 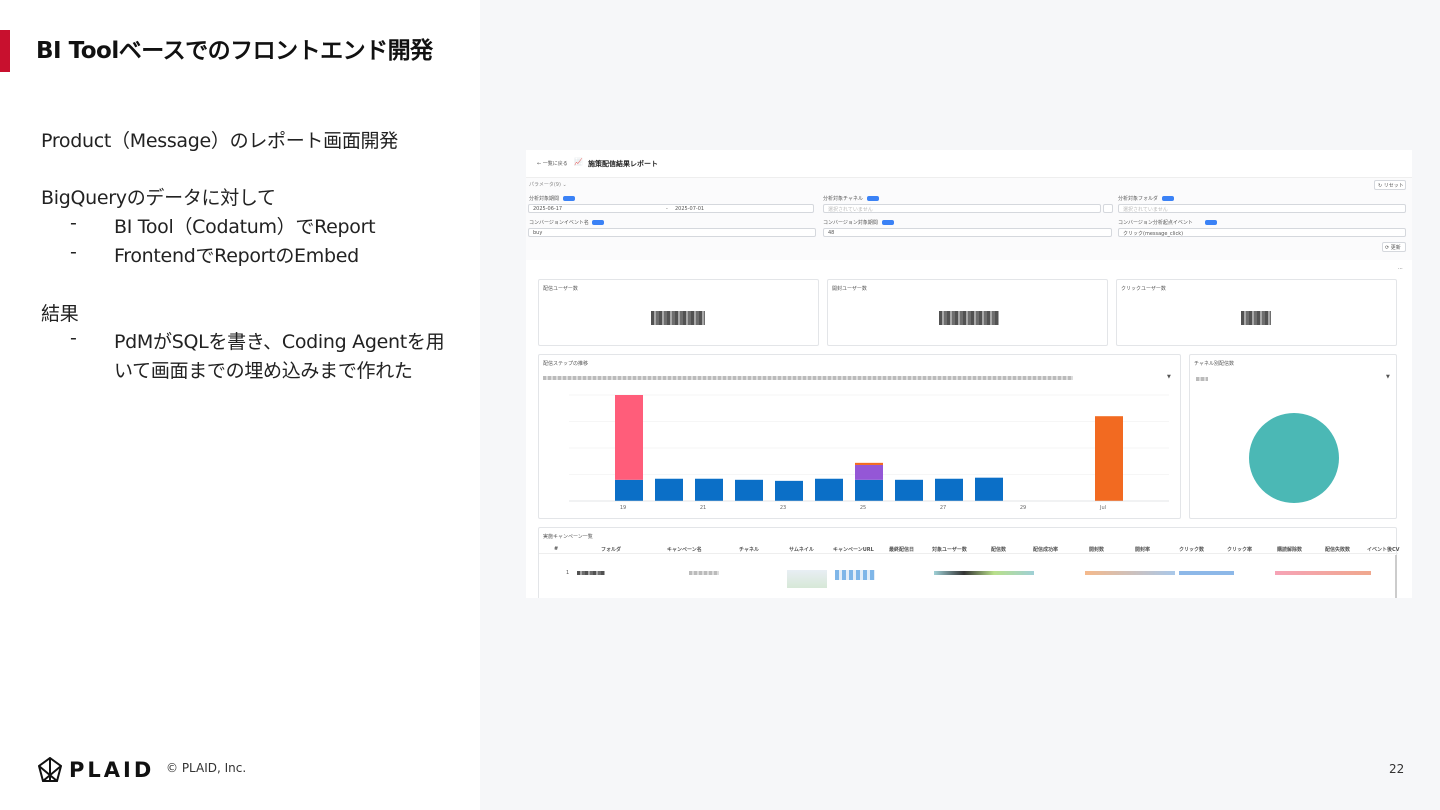 What do you see at coordinates (50, 769) in the screenshot?
I see `plaid-logo-icon` at bounding box center [50, 769].